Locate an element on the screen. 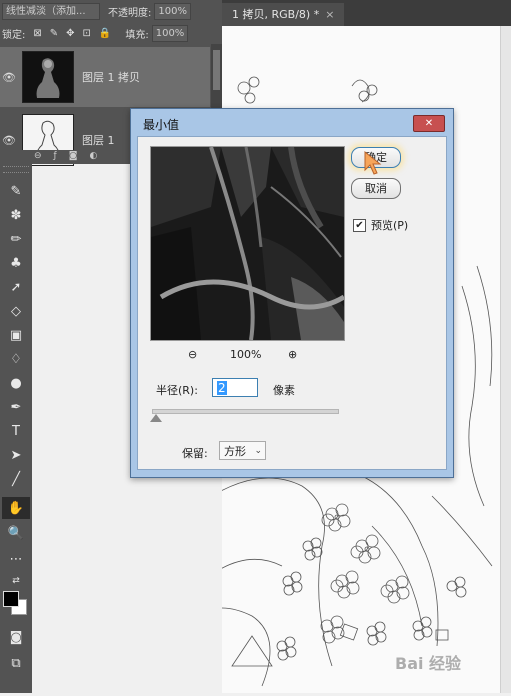 The image size is (511, 696). gradient-tool-icon: ▣ is located at coordinates (16, 335).